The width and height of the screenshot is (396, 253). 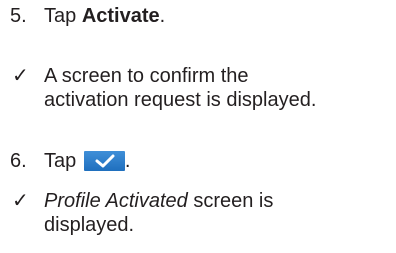 What do you see at coordinates (184, 213) in the screenshot?
I see `result-text: Profile Activated screen is displayed.` at bounding box center [184, 213].